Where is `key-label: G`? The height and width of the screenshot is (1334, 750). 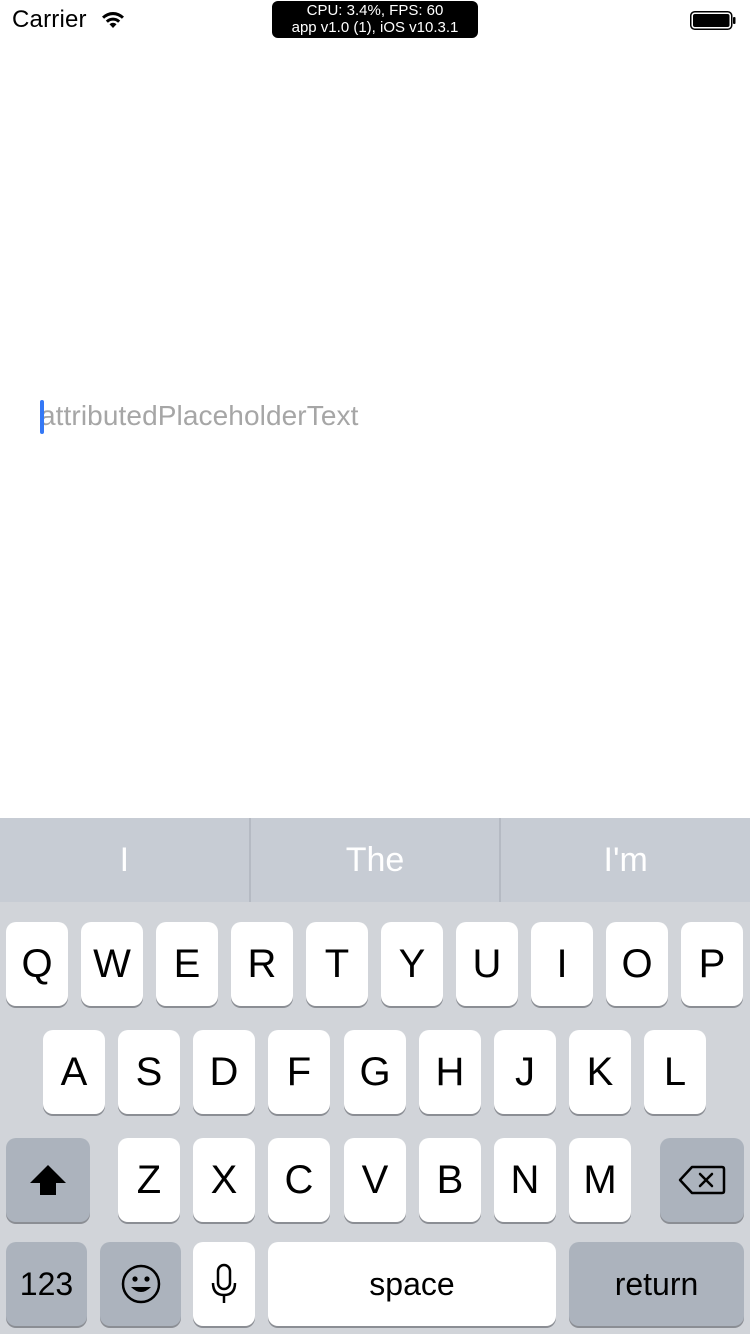 key-label: G is located at coordinates (375, 1071).